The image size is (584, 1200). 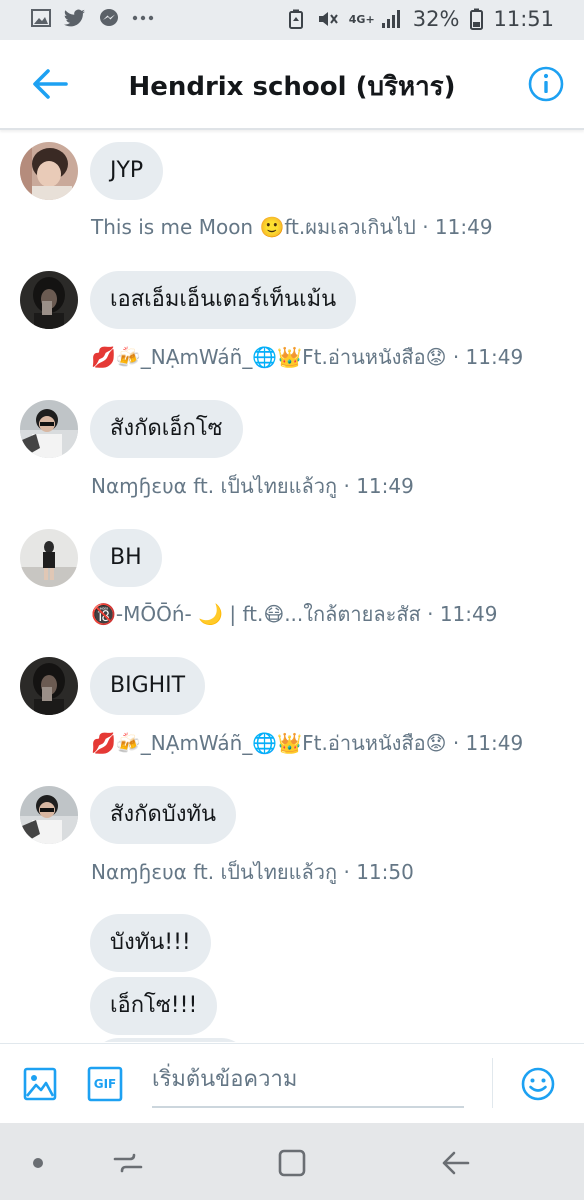 What do you see at coordinates (523, 19) in the screenshot?
I see `clock: 11:51` at bounding box center [523, 19].